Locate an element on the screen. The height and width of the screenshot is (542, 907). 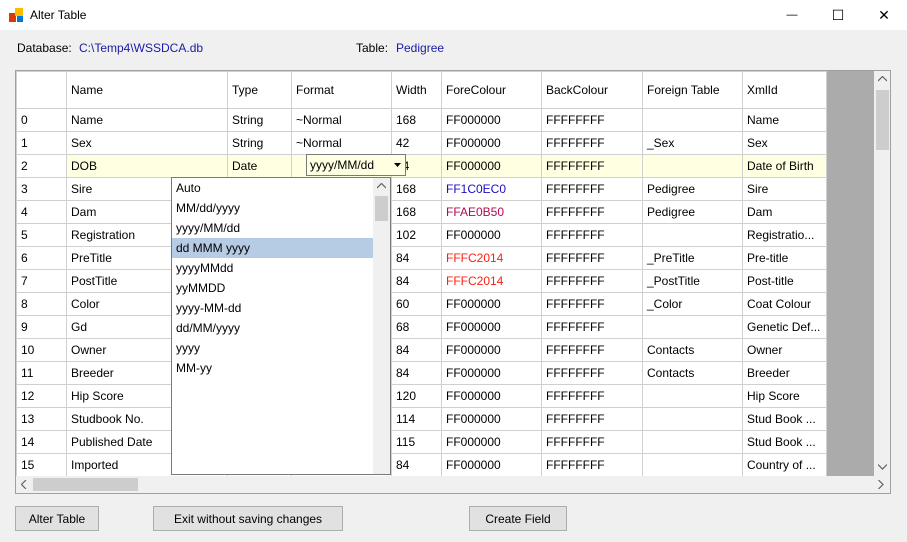
row-header-cell: 10 is located at coordinates (41, 350).